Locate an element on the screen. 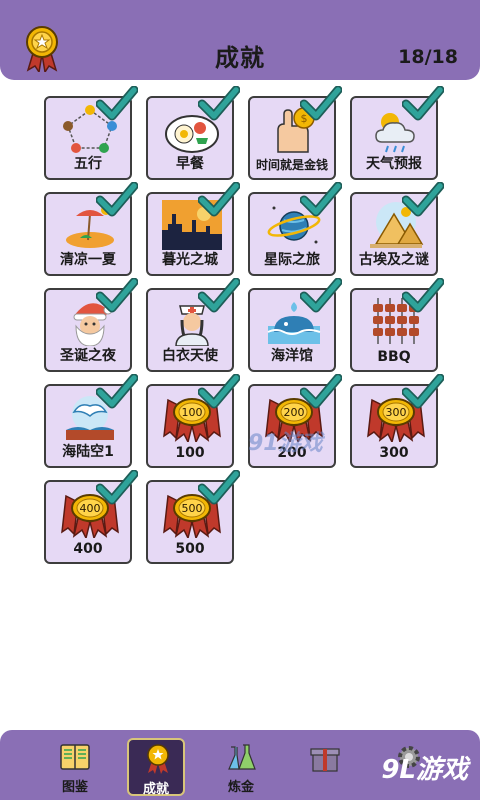 The image size is (480, 800). achievement-label: 海洋馆 is located at coordinates (292, 356).